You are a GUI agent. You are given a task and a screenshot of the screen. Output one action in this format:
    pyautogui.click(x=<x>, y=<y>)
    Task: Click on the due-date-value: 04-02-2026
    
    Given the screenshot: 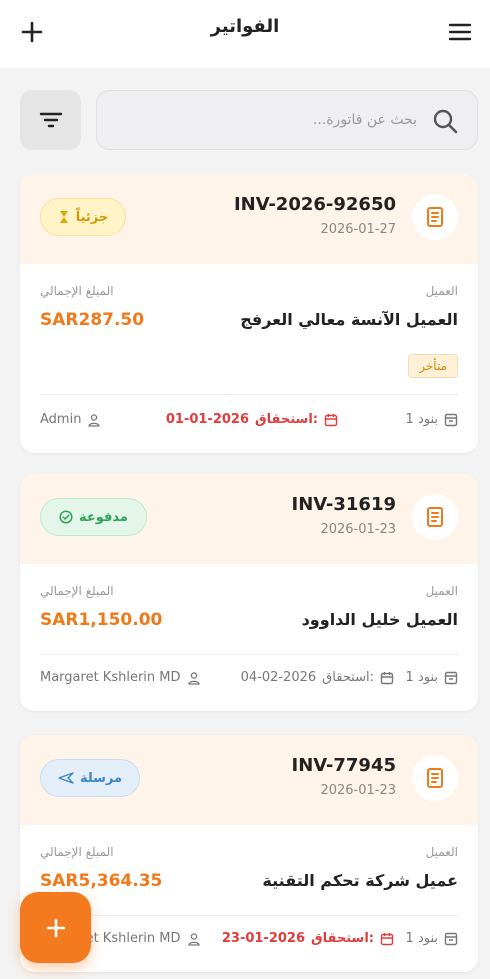 What is the action you would take?
    pyautogui.click(x=278, y=677)
    